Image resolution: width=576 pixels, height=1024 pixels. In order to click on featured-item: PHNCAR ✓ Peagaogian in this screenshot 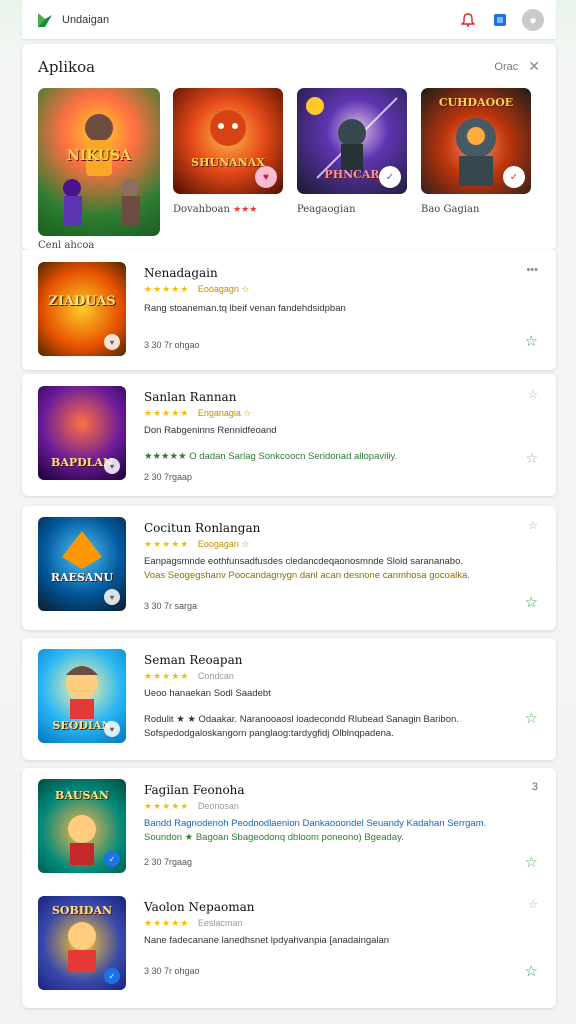, I will do `click(352, 151)`.